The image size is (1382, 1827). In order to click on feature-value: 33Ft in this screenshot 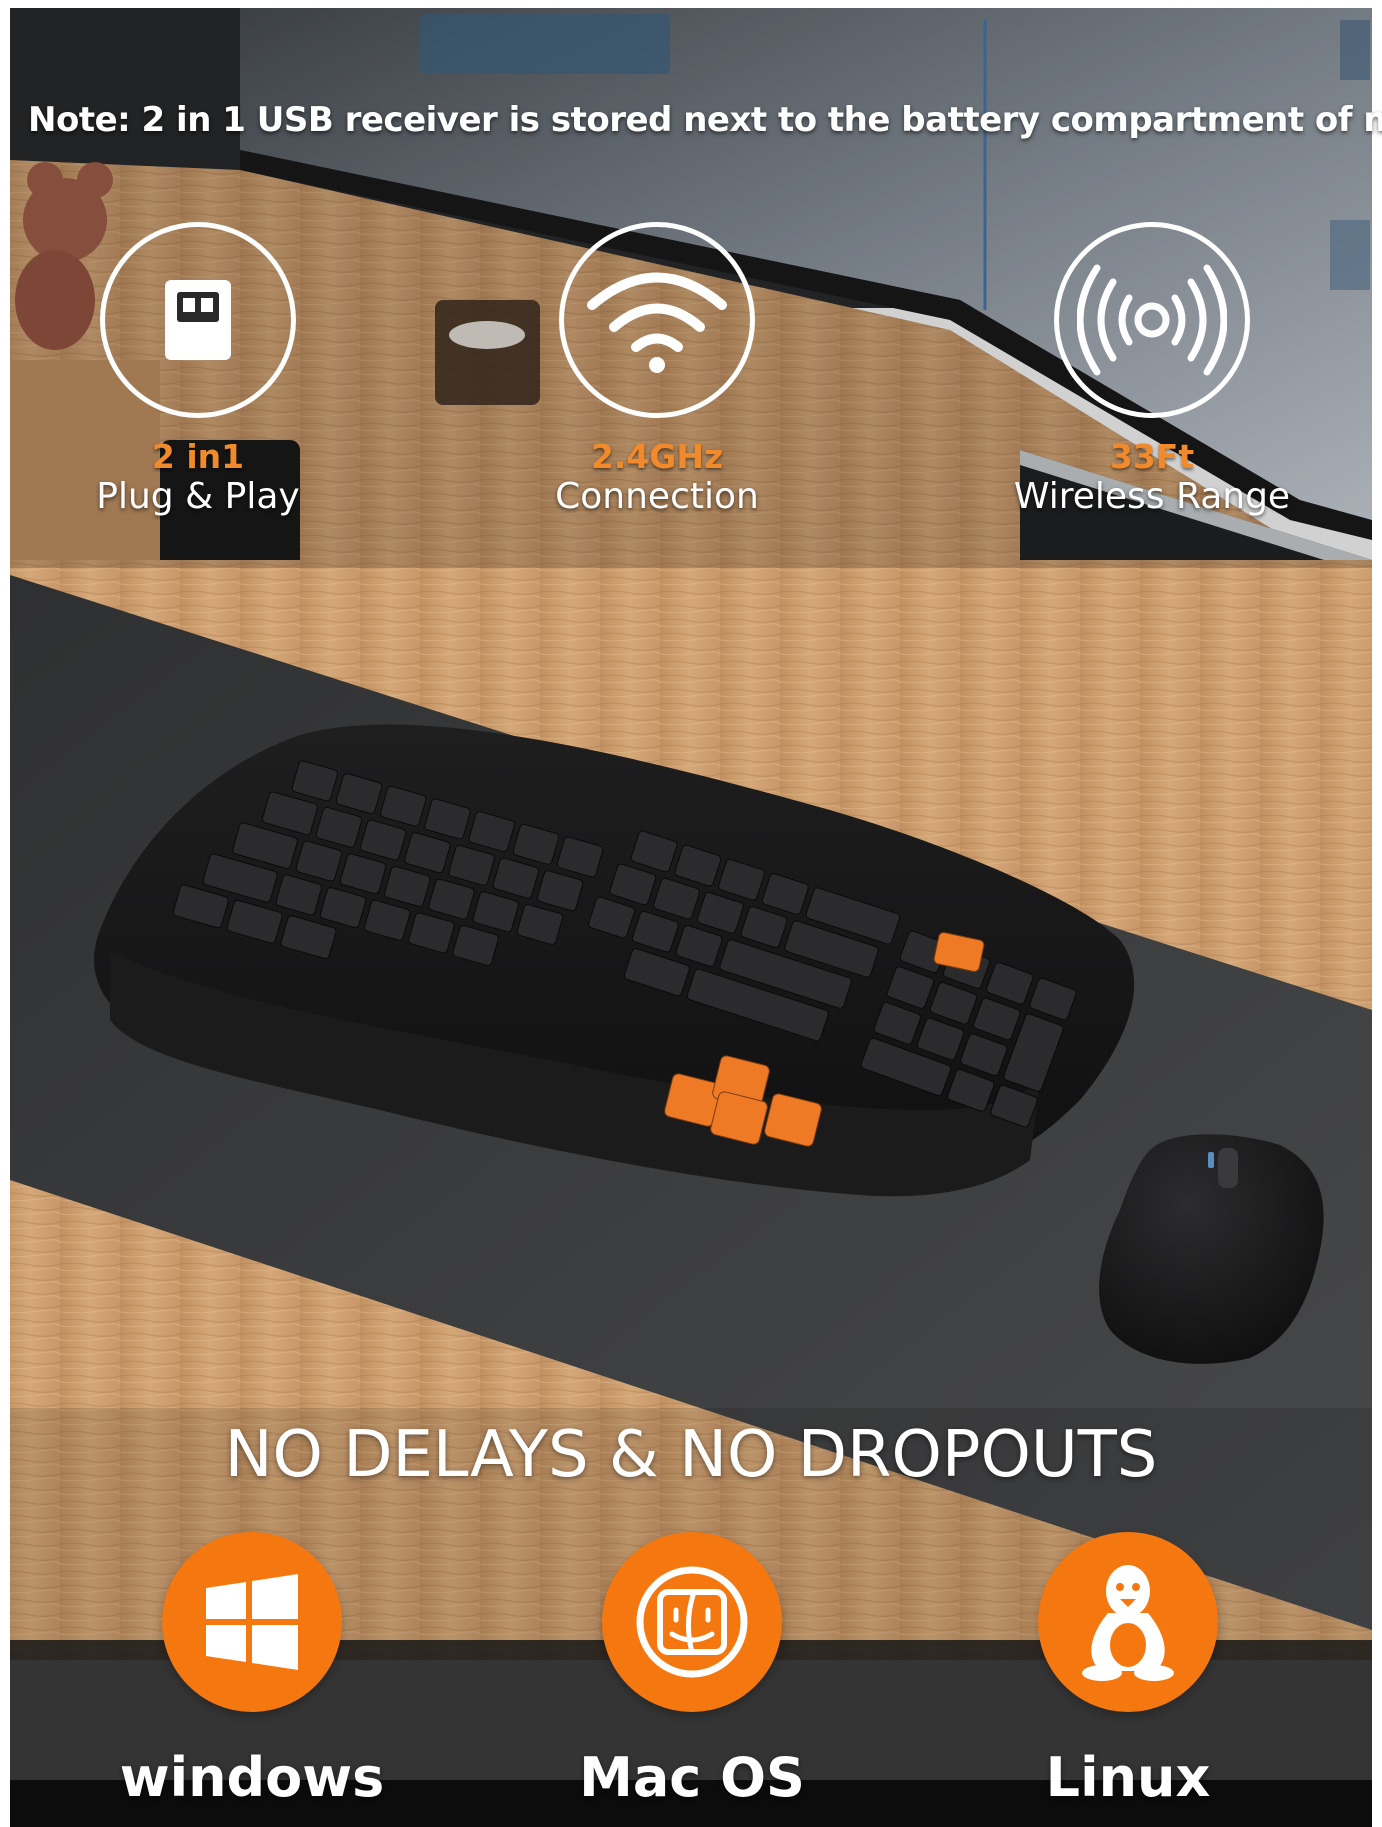, I will do `click(1152, 456)`.